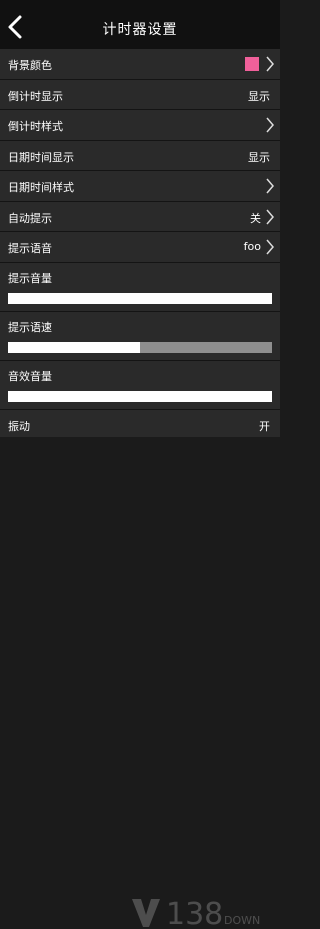 The image size is (320, 929). What do you see at coordinates (30, 65) in the screenshot?
I see `row-label: 背景颜色` at bounding box center [30, 65].